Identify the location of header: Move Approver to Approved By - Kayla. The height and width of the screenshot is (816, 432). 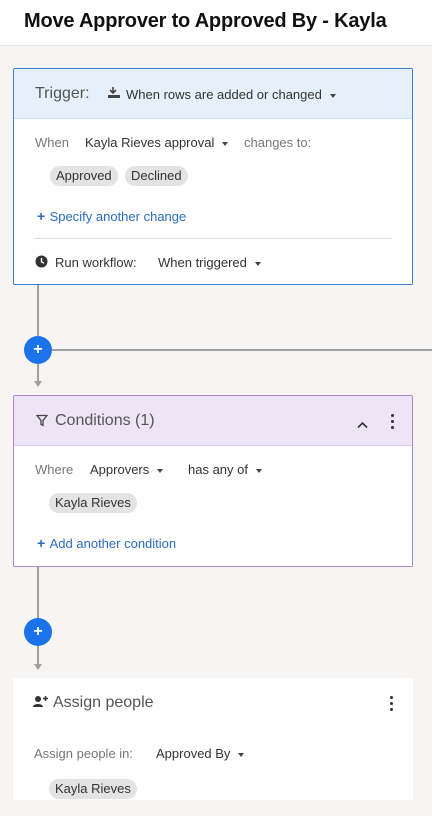
(216, 23).